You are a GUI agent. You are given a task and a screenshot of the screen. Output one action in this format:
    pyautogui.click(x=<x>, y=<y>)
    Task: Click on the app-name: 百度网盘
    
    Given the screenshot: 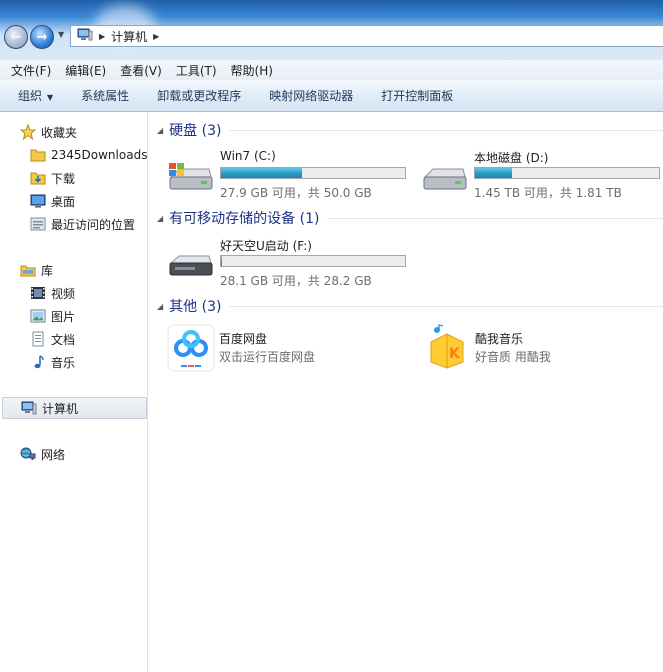 What is the action you would take?
    pyautogui.click(x=243, y=339)
    